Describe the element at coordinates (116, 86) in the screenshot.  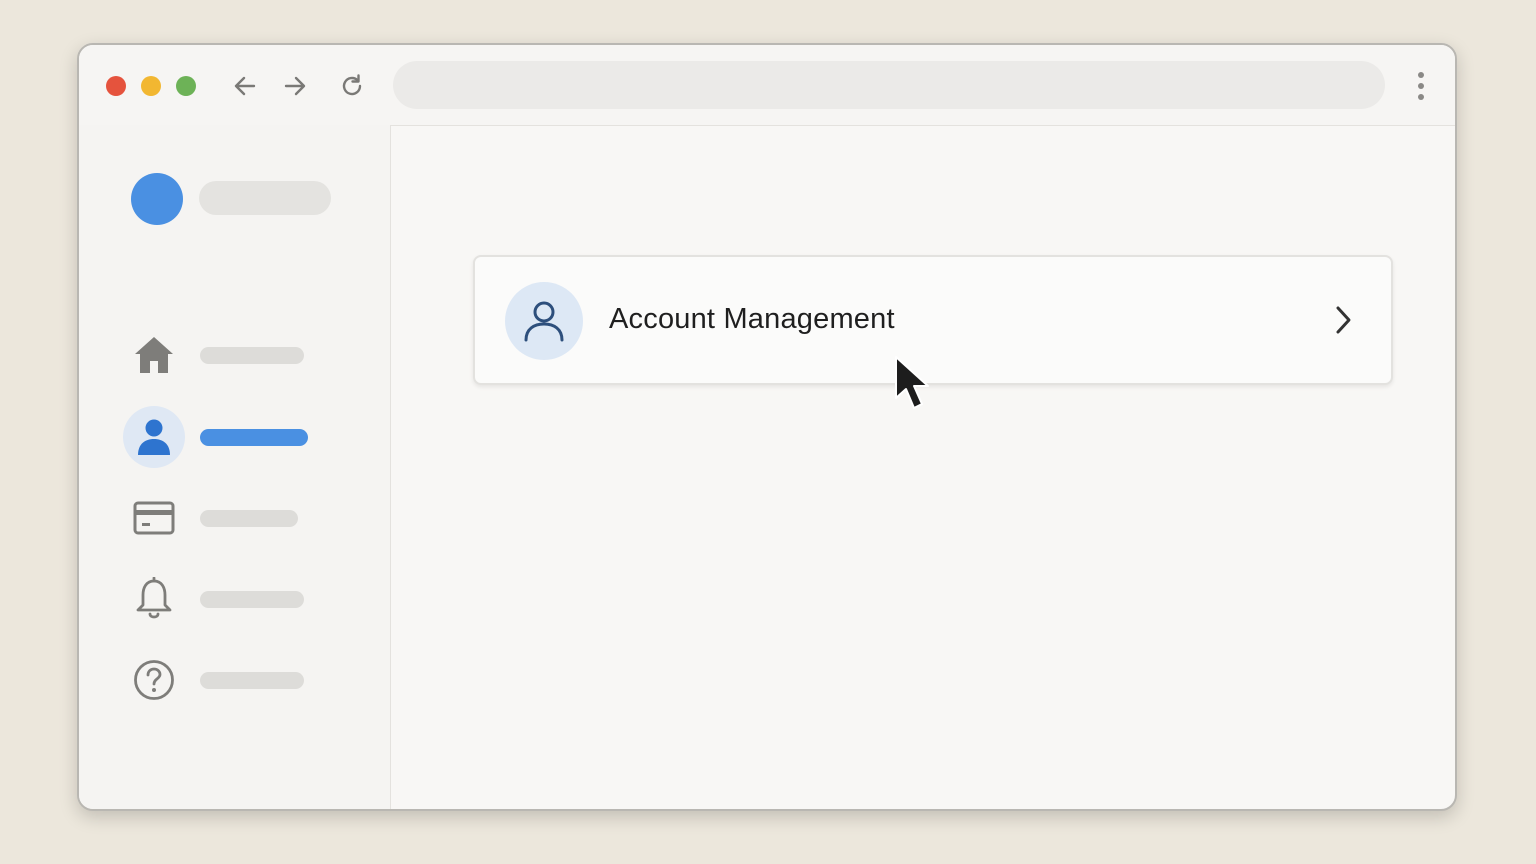
I see `close-window-button` at that location.